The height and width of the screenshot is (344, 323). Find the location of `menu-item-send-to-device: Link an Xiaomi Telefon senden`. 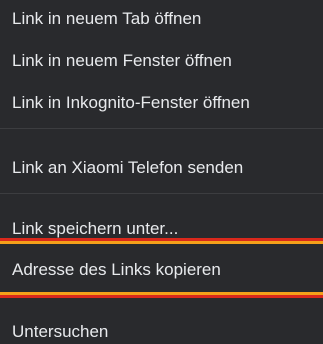

menu-item-send-to-device: Link an Xiaomi Telefon senden is located at coordinates (161, 168).